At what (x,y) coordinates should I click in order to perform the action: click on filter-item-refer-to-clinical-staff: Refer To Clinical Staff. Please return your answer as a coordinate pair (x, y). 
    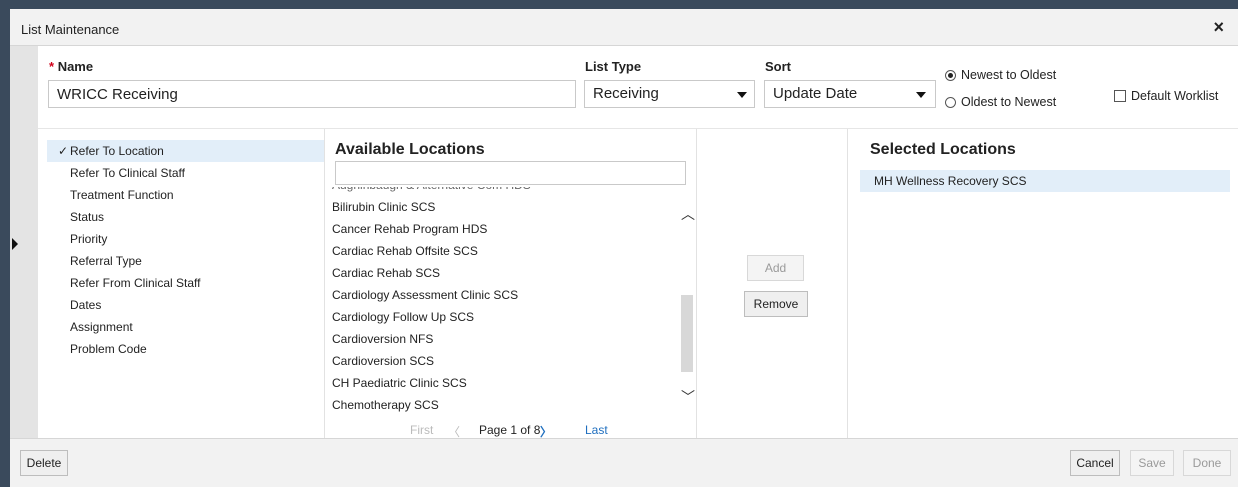
    Looking at the image, I should click on (185, 173).